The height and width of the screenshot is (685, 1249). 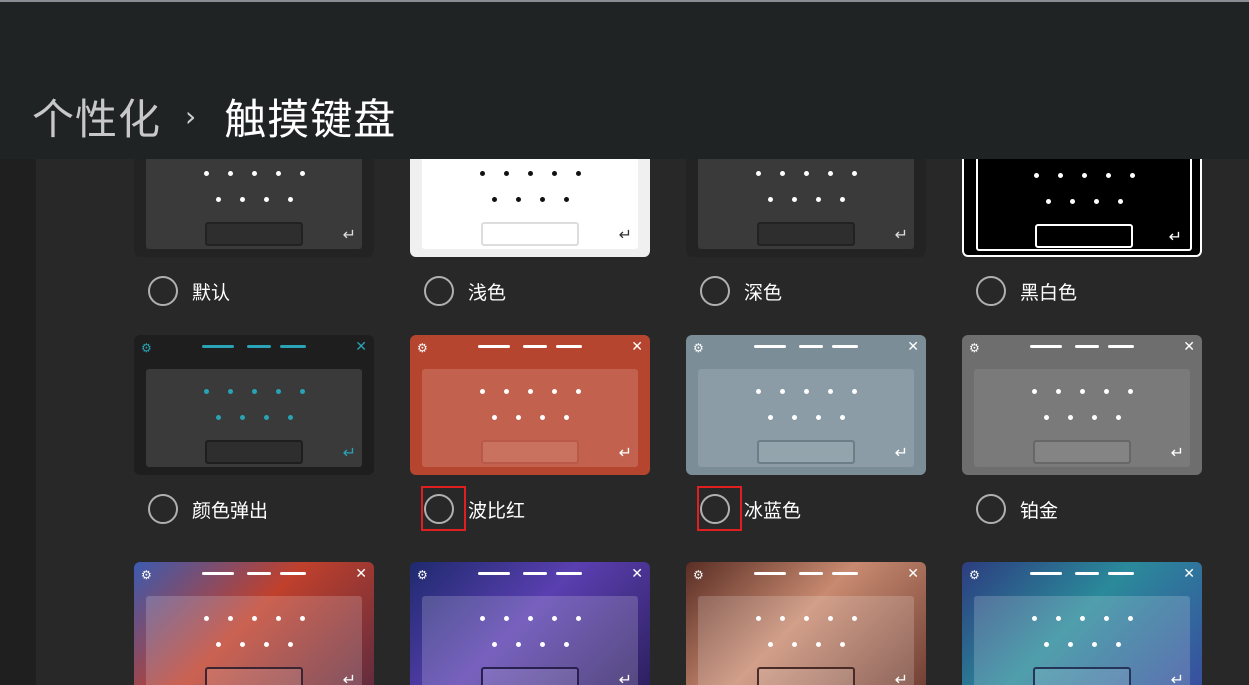 I want to click on theme-preview-accent: ⚙ ✕ ↵, so click(x=254, y=405).